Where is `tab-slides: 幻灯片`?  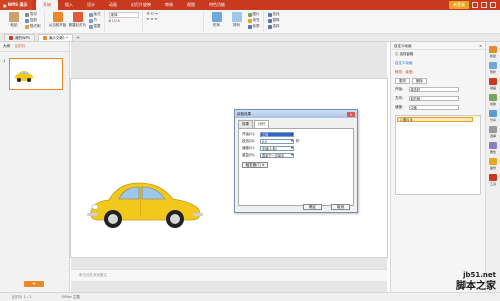 tab-slides: 幻灯片 is located at coordinates (20, 46).